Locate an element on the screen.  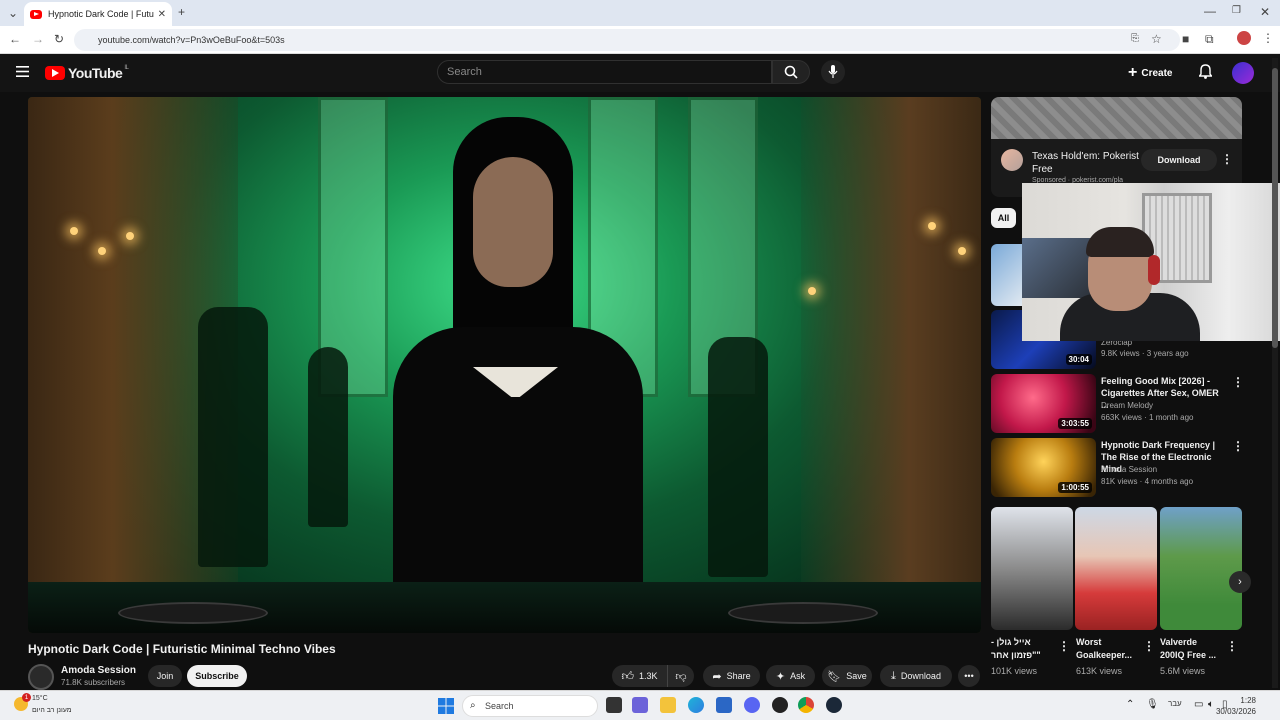
share-button: ➦ Share is located at coordinates (731, 676).